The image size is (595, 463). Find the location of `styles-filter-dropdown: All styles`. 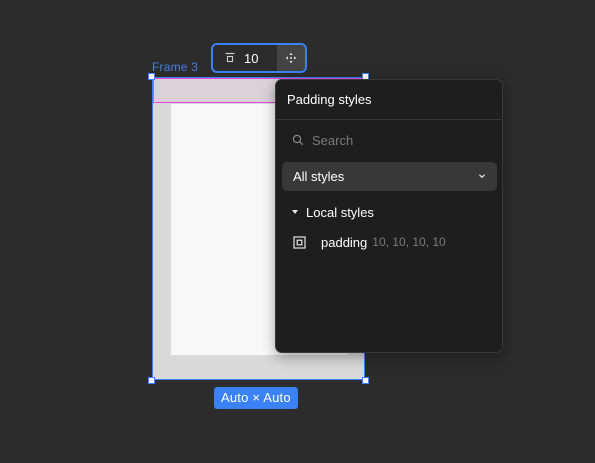

styles-filter-dropdown: All styles is located at coordinates (389, 176).